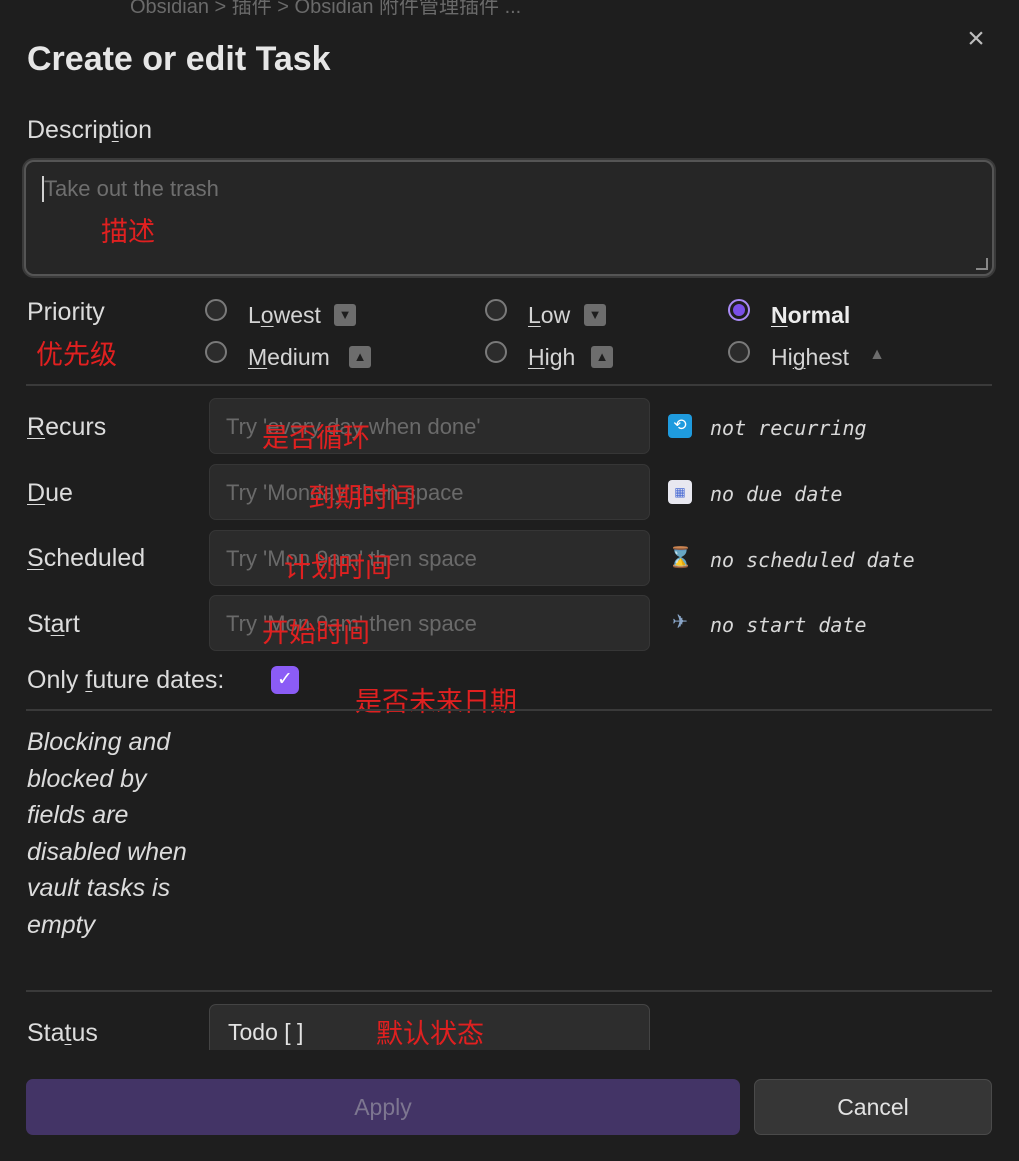  What do you see at coordinates (216, 310) in the screenshot?
I see `priority-radio-lowest` at bounding box center [216, 310].